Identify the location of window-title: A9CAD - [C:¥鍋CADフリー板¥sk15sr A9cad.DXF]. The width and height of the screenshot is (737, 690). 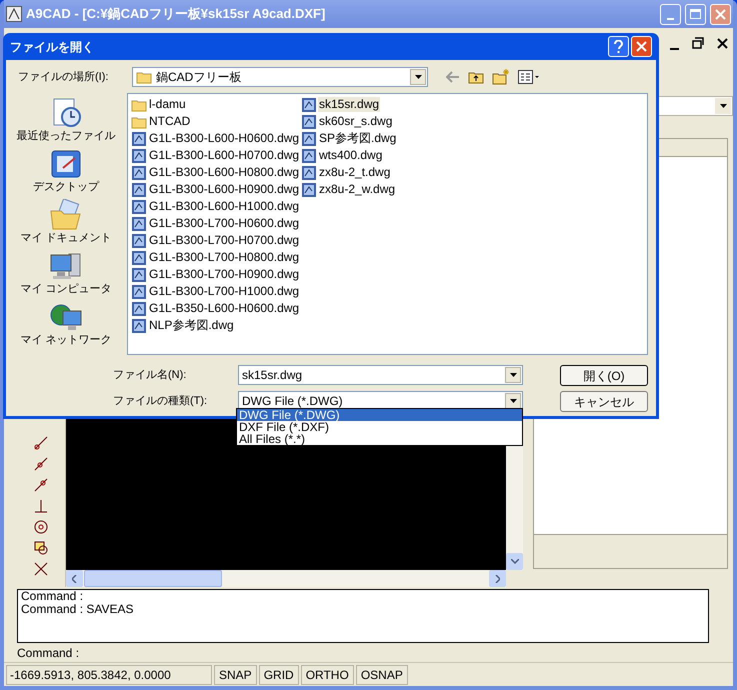
(176, 14).